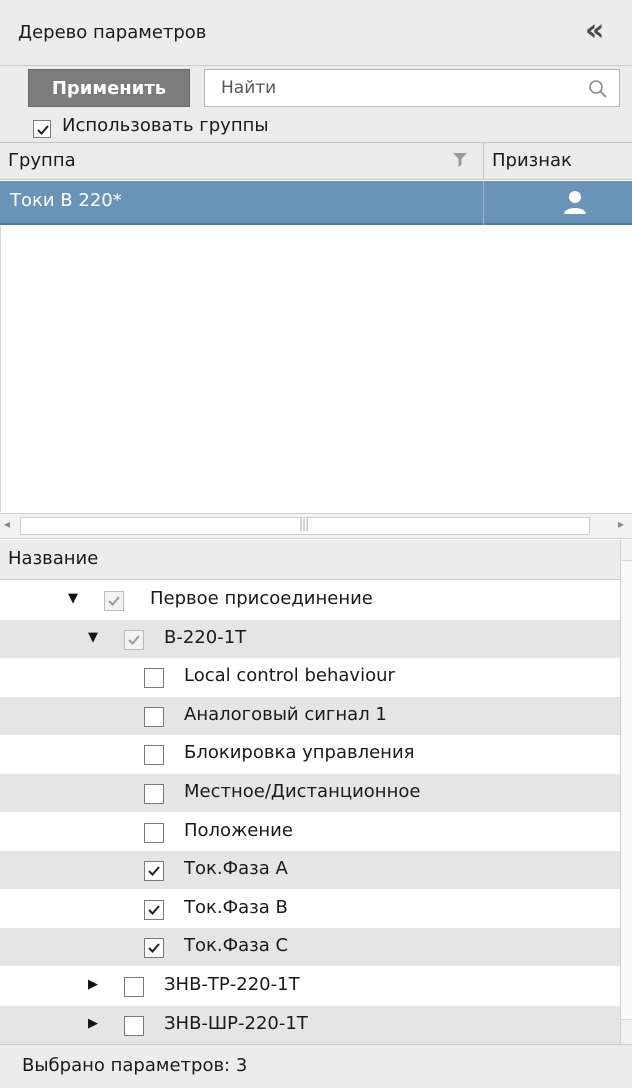  I want to click on tree-row: ▼ Первое присоединение, so click(310, 600).